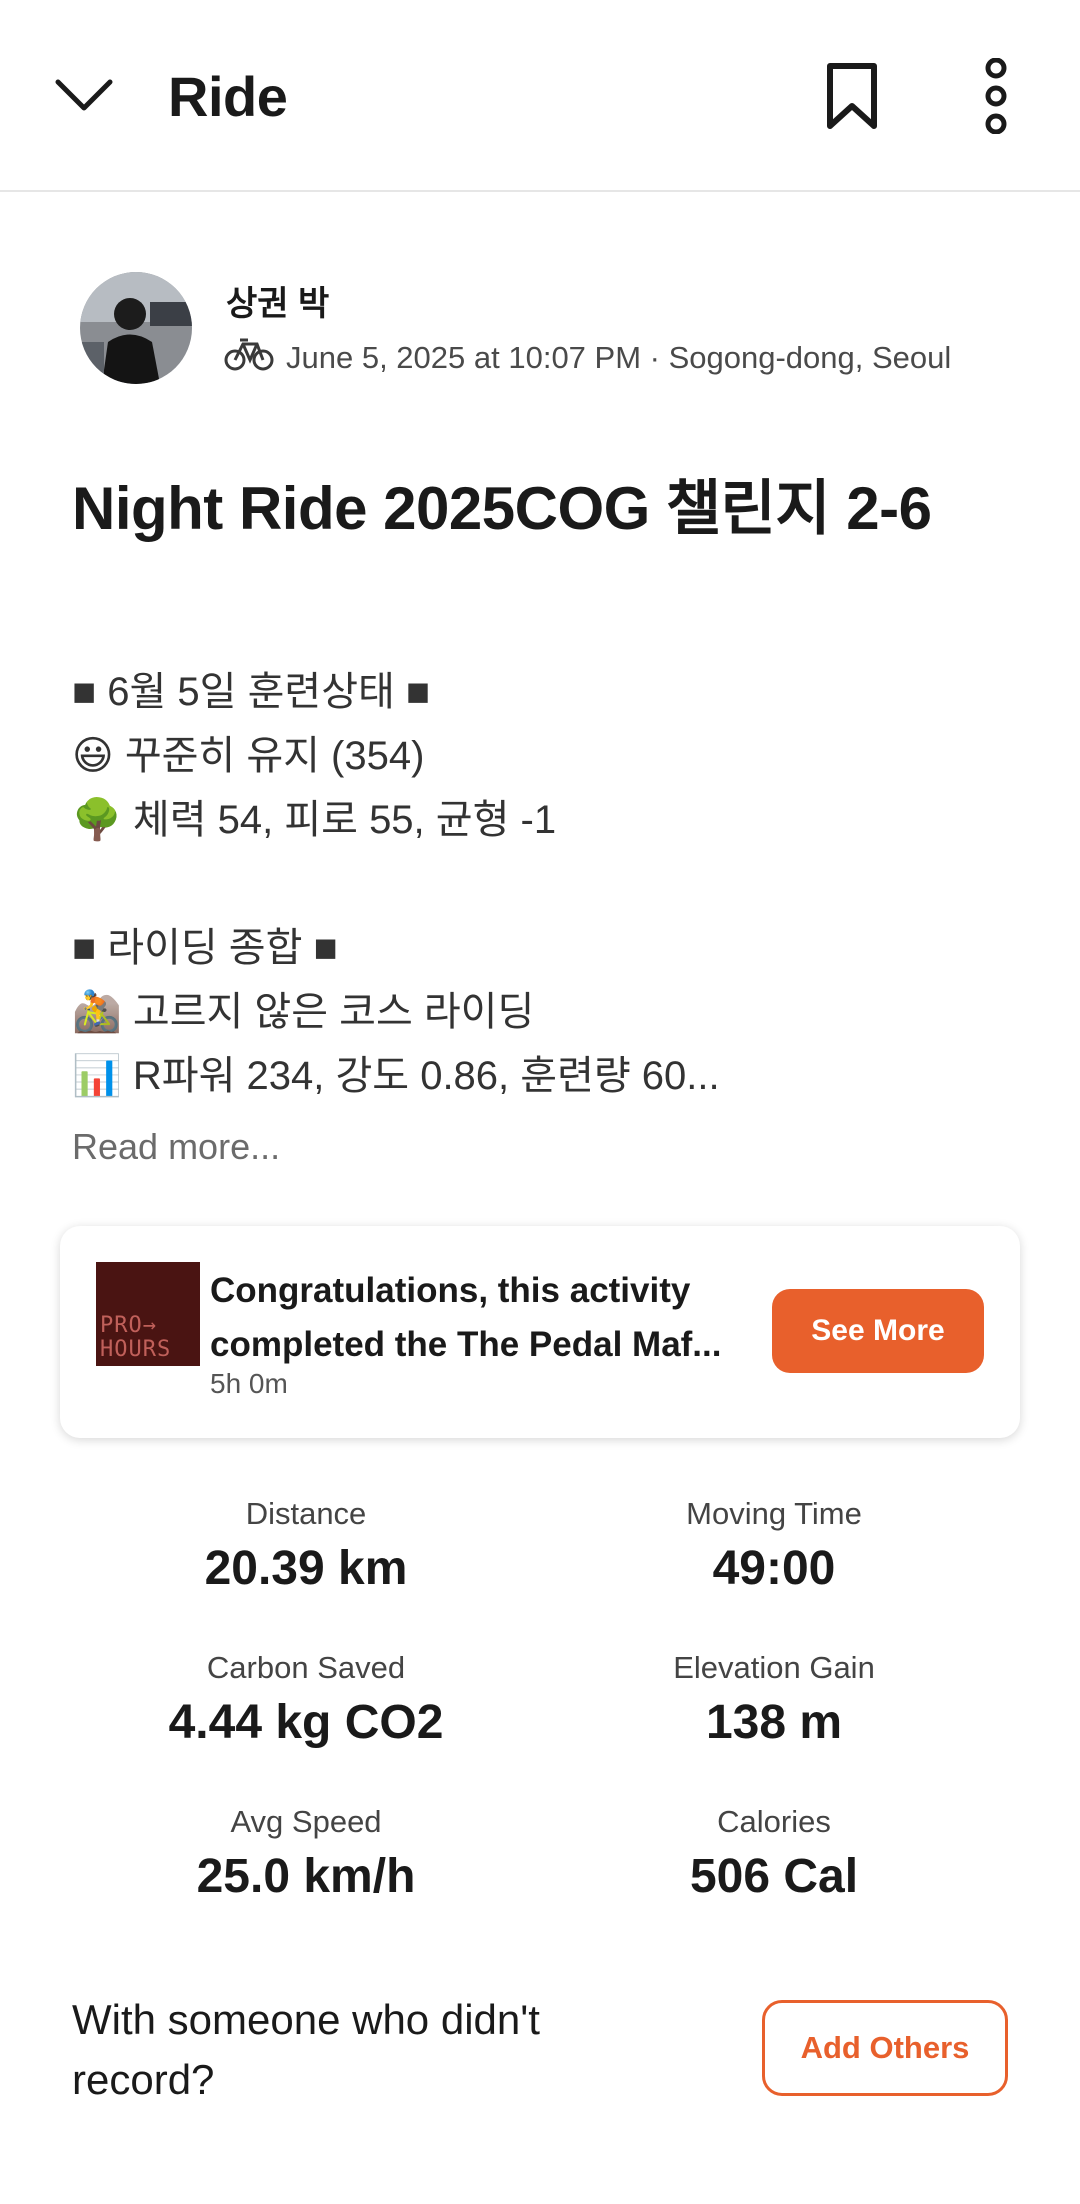 The height and width of the screenshot is (2204, 1080). What do you see at coordinates (248, 756) in the screenshot?
I see `description-line: 😃 꾸준히 유지 (354)` at bounding box center [248, 756].